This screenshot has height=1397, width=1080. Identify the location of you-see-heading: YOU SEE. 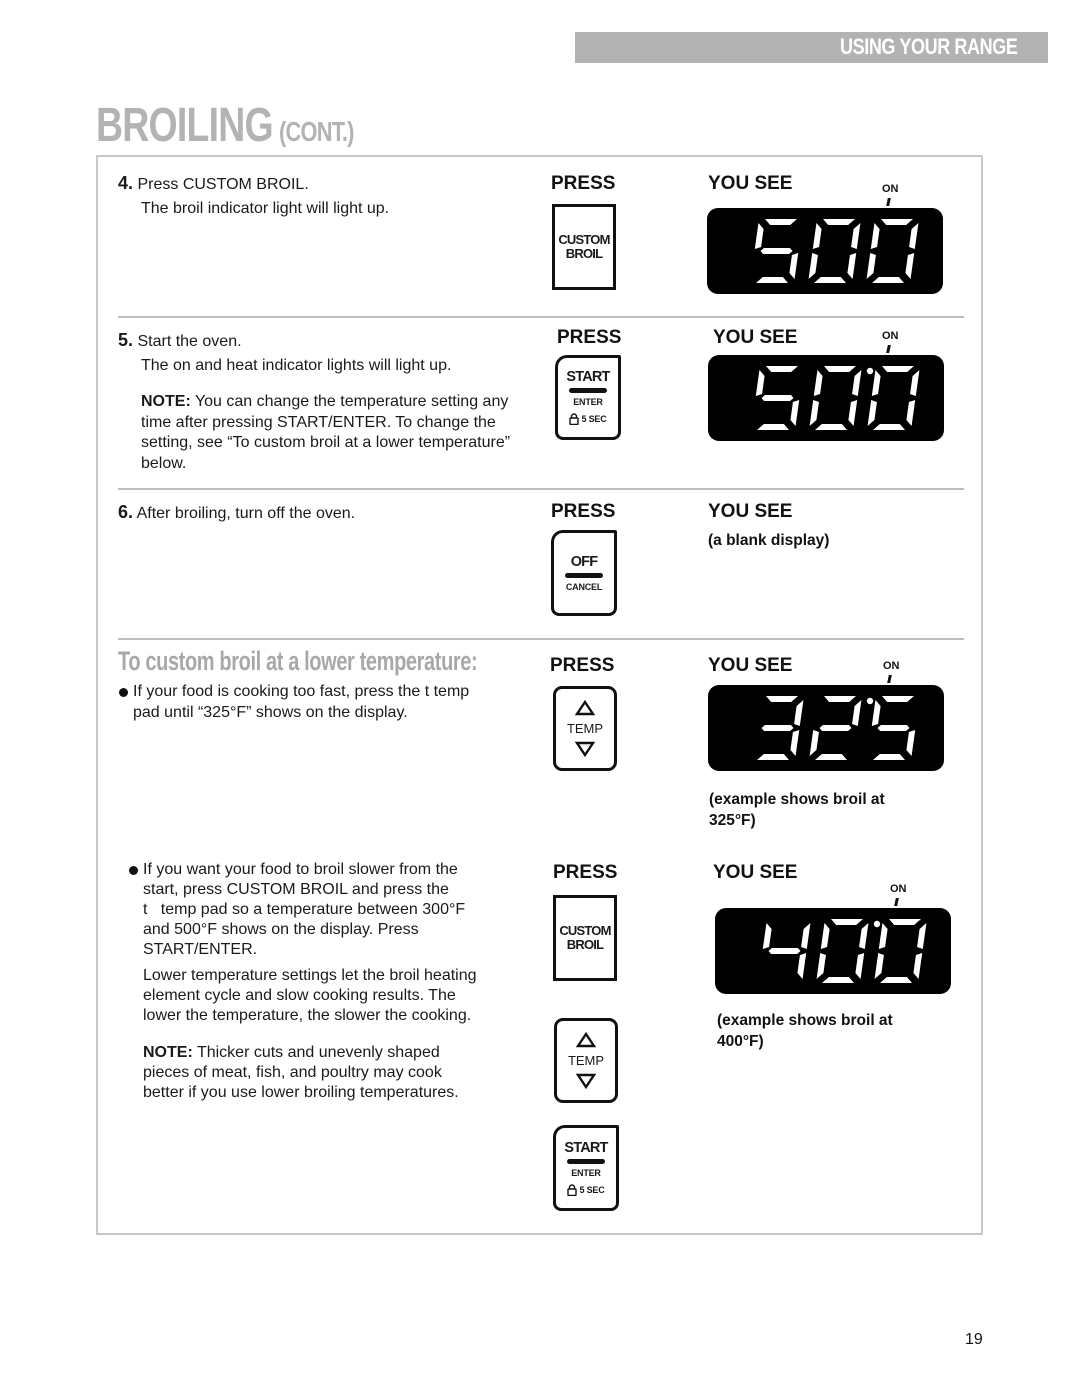
(750, 183).